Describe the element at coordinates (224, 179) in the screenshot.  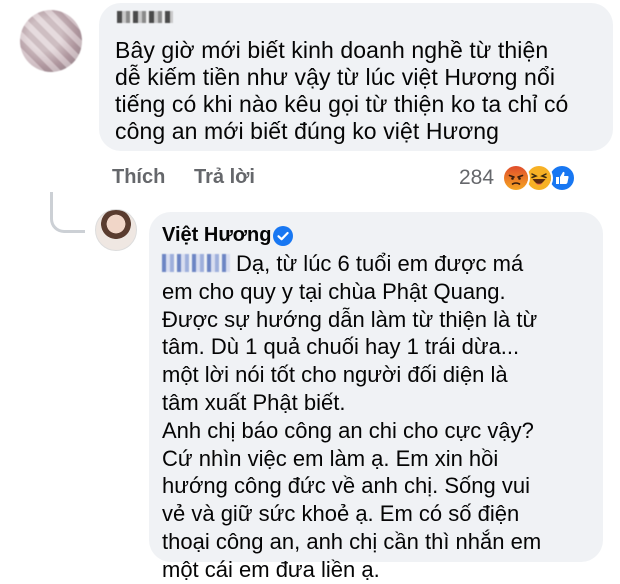
I see `reply-action: Trả lời` at that location.